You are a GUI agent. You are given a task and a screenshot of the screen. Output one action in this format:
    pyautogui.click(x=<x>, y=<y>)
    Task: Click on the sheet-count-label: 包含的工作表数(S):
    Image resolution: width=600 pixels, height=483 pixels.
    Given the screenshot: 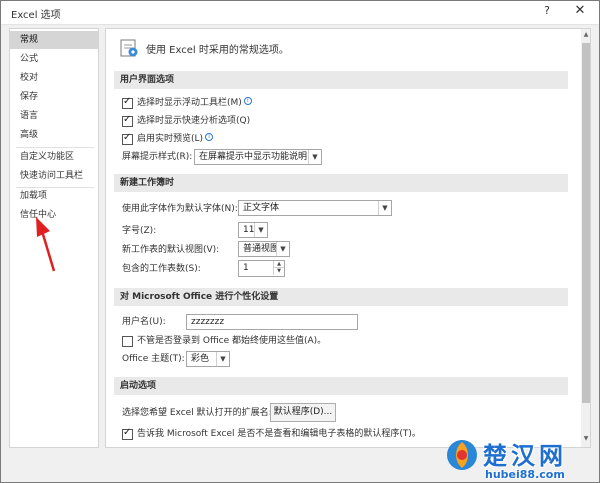 What is the action you would take?
    pyautogui.click(x=161, y=269)
    